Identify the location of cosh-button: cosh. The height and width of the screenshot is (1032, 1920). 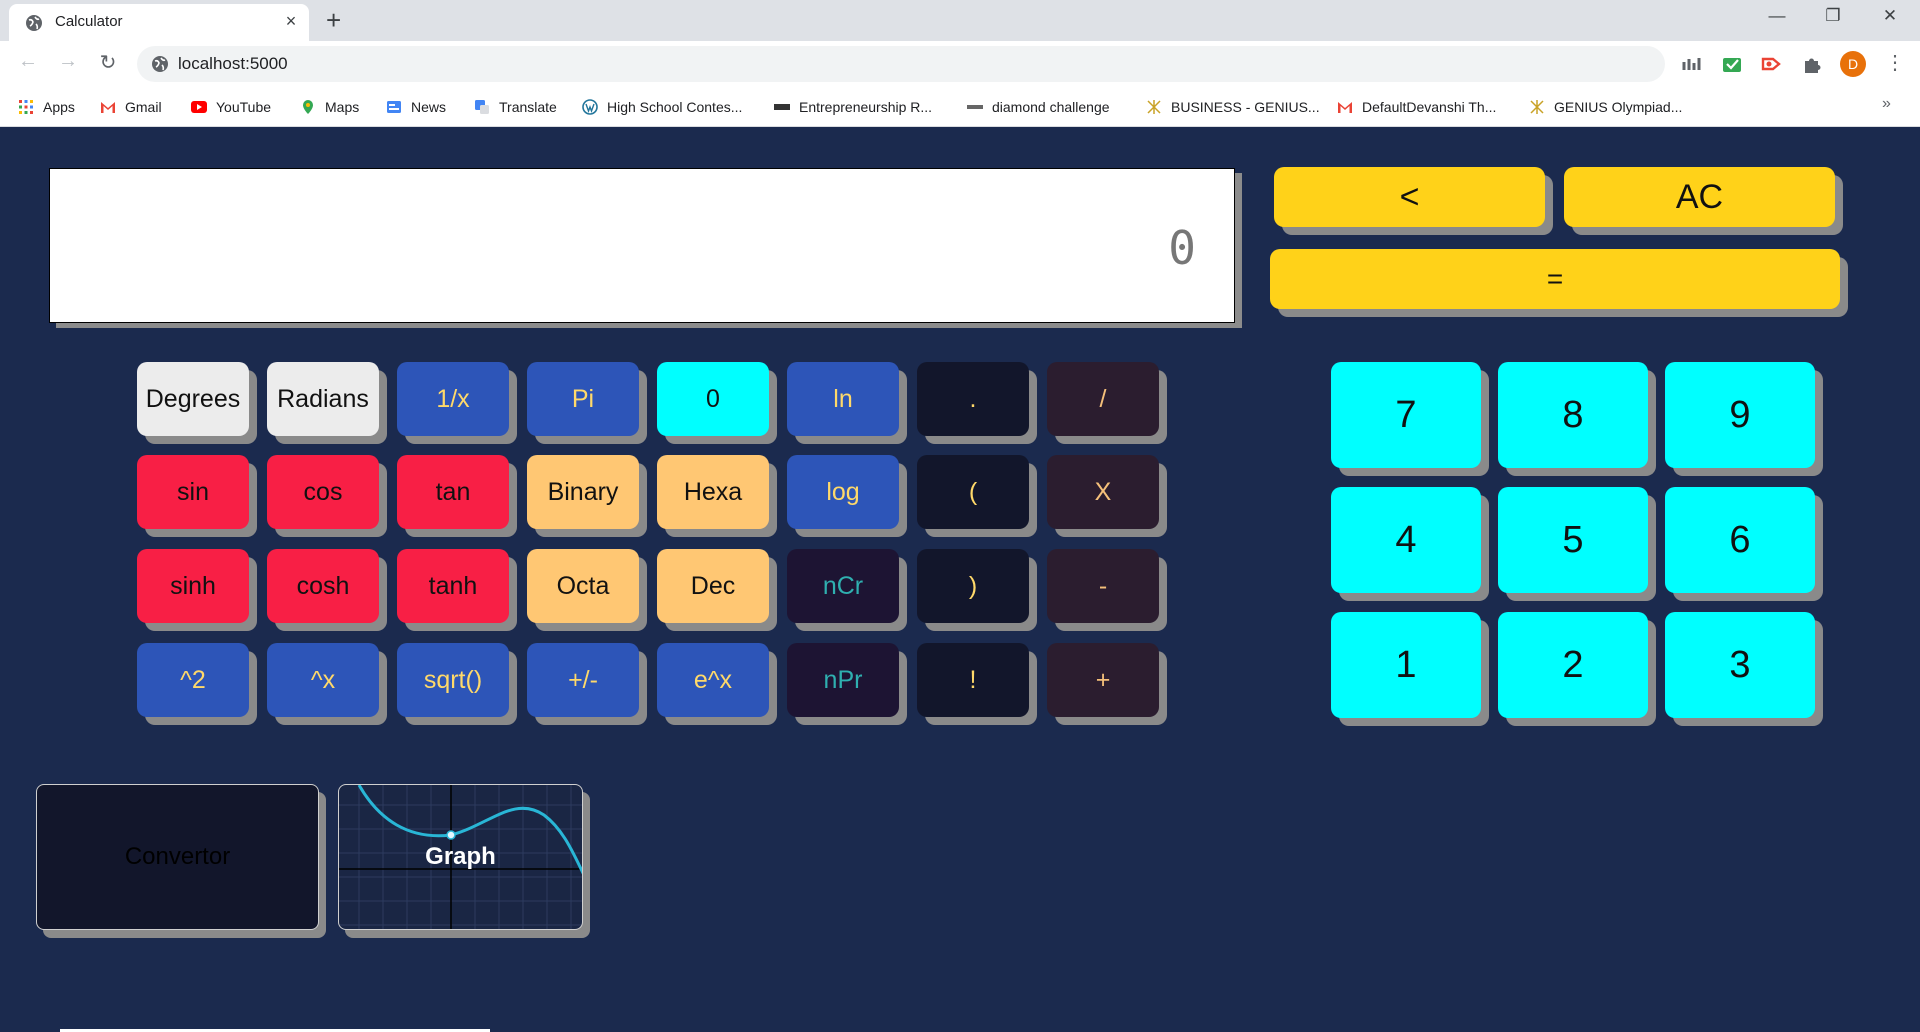
(323, 586).